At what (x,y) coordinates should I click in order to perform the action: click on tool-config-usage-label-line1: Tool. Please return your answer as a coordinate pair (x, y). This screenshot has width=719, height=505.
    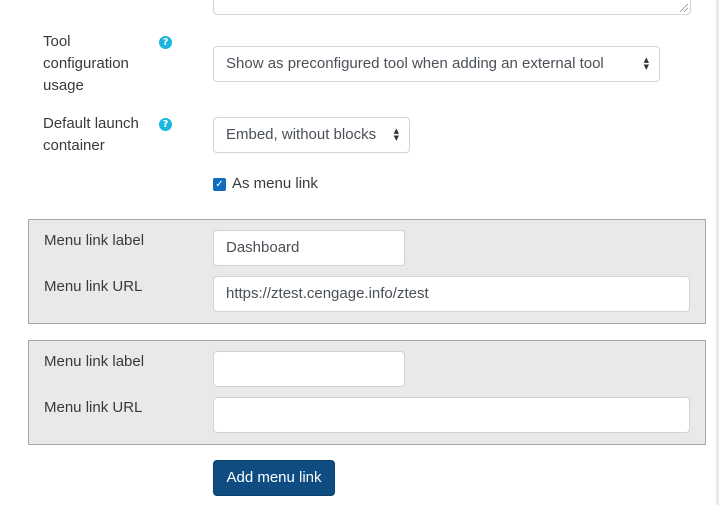
    Looking at the image, I should click on (57, 41).